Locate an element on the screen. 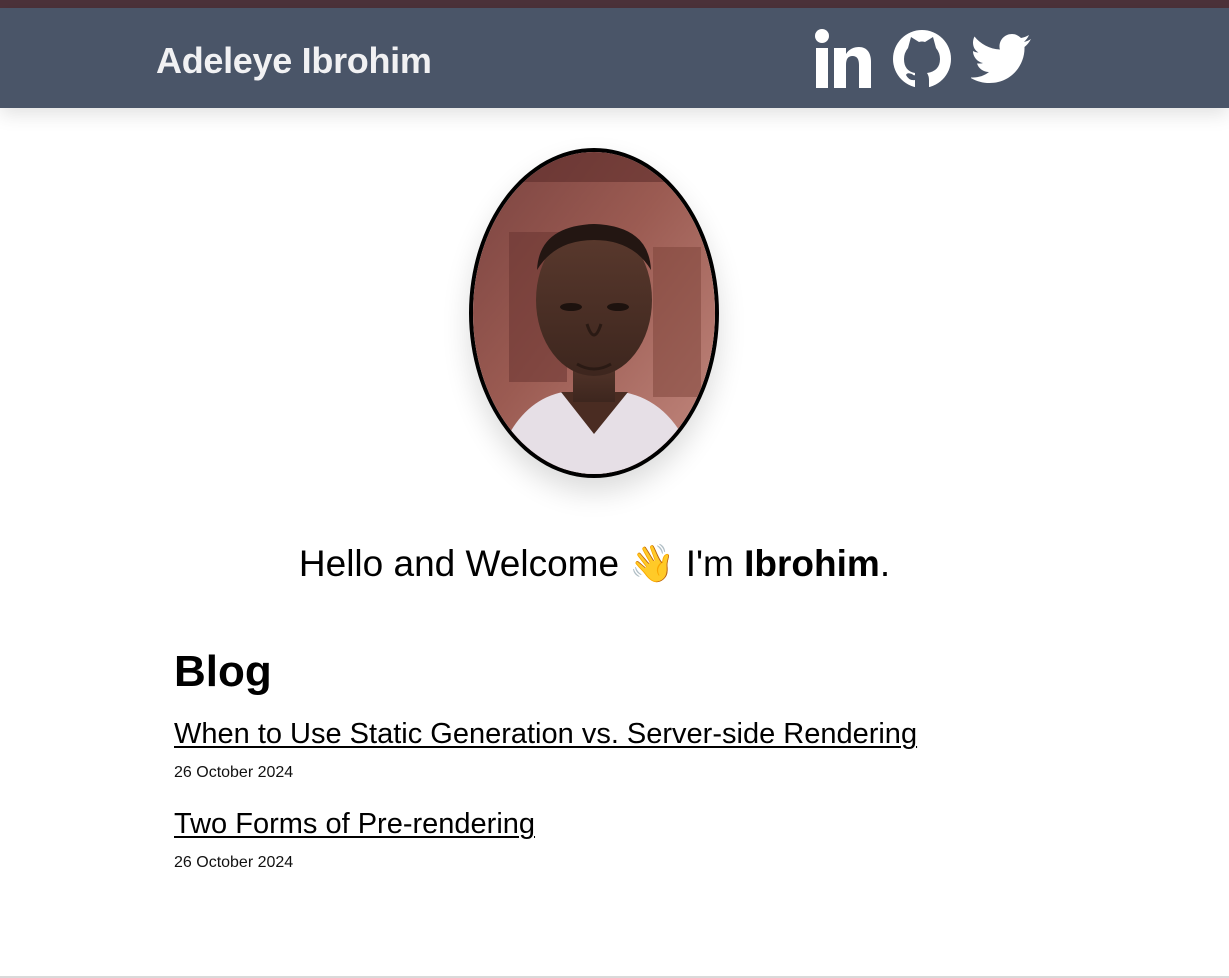 Image resolution: width=1229 pixels, height=978 pixels. welcome-message: Hello and Welcome 👋 I'm Ibrohim. is located at coordinates (594, 564).